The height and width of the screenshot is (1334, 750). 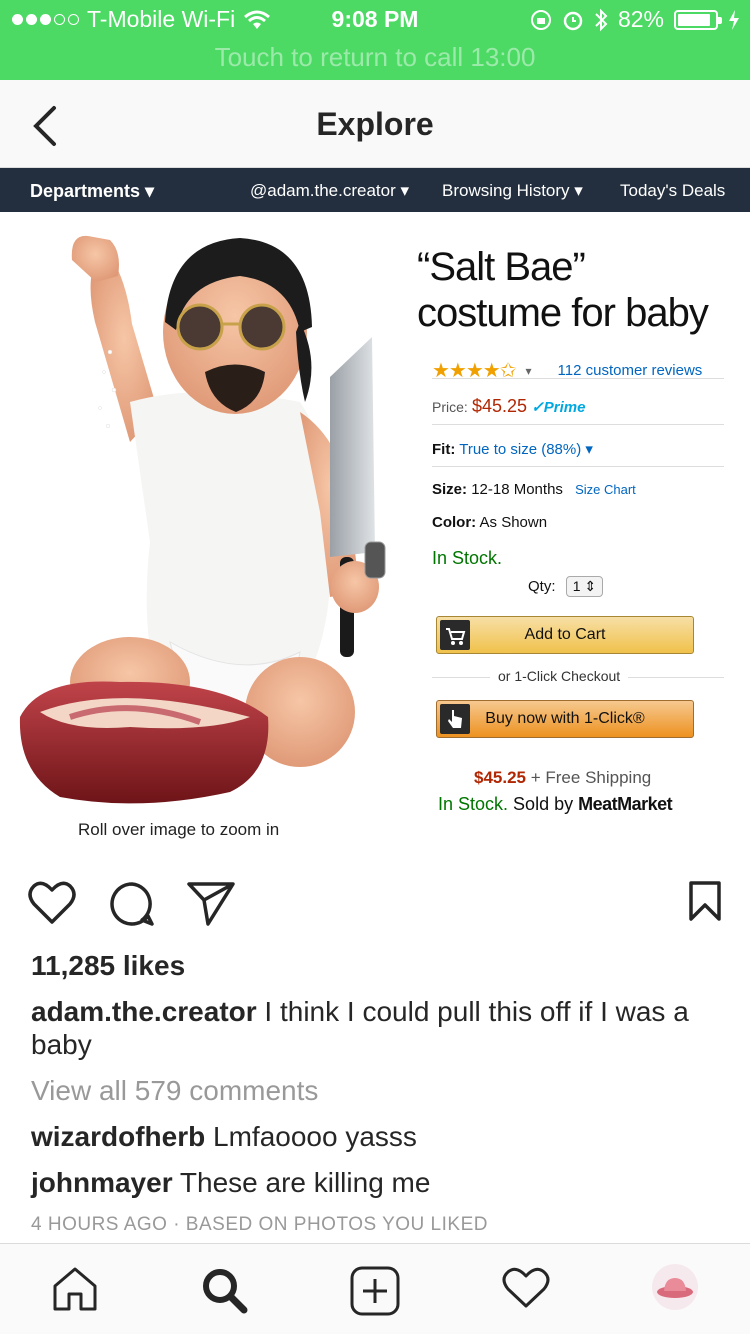 I want to click on avatar-hat-icon, so click(x=675, y=1288).